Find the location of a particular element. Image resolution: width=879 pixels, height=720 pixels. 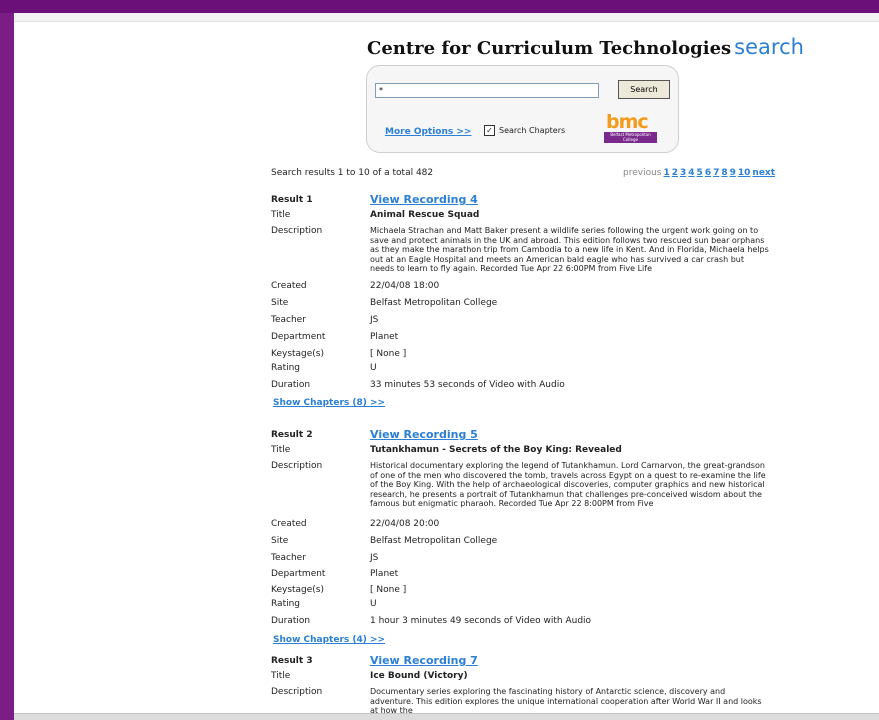

pagination-page-10: 10 is located at coordinates (744, 173).